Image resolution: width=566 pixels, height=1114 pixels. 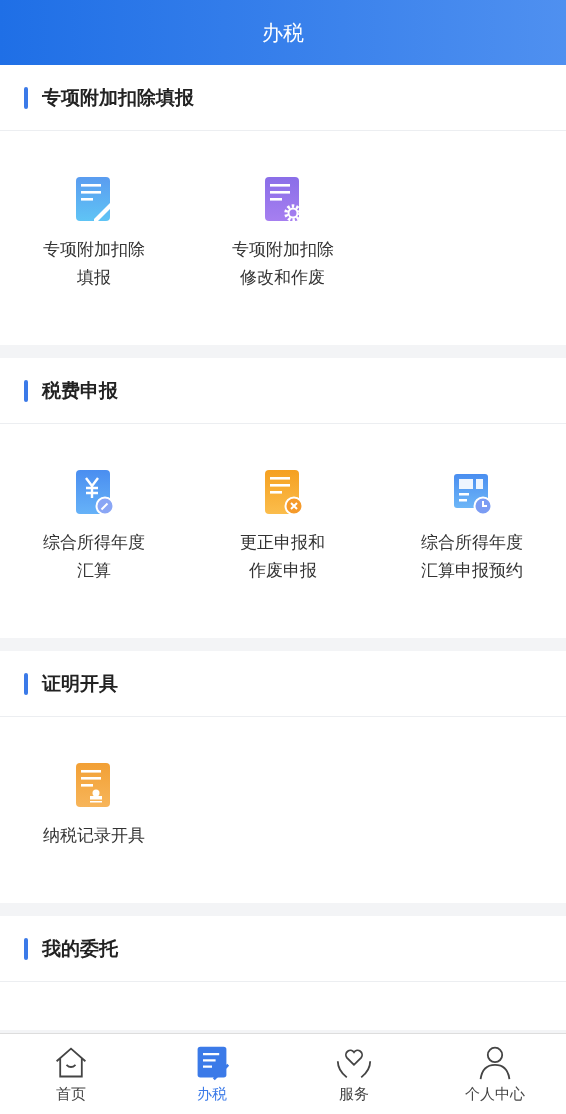 What do you see at coordinates (283, 33) in the screenshot?
I see `page-title: 办税` at bounding box center [283, 33].